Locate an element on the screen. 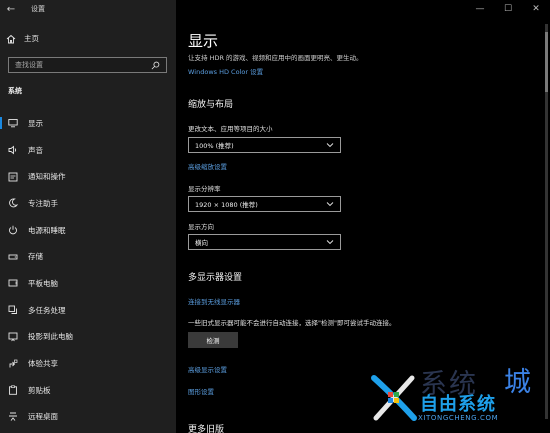  notification-icon is located at coordinates (13, 177).